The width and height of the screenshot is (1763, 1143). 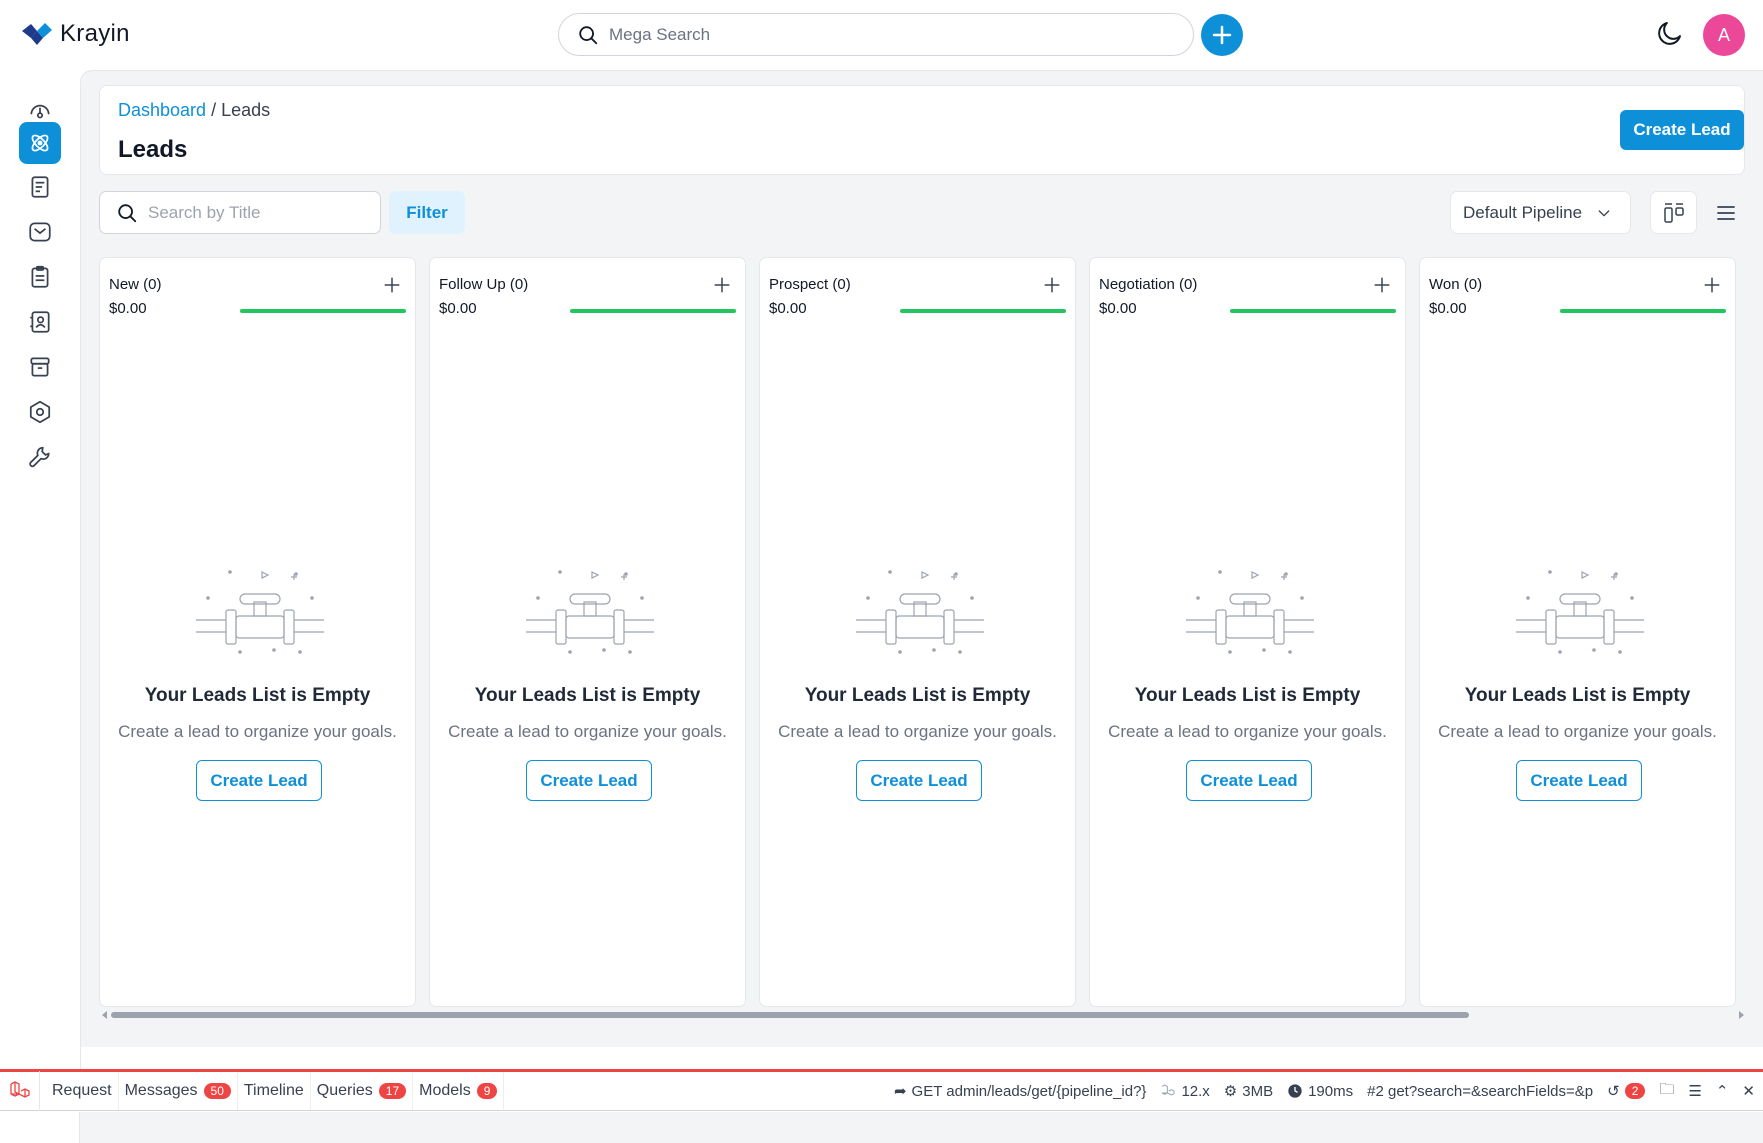 I want to click on debug-memory-text: 3MB, so click(x=1258, y=1091).